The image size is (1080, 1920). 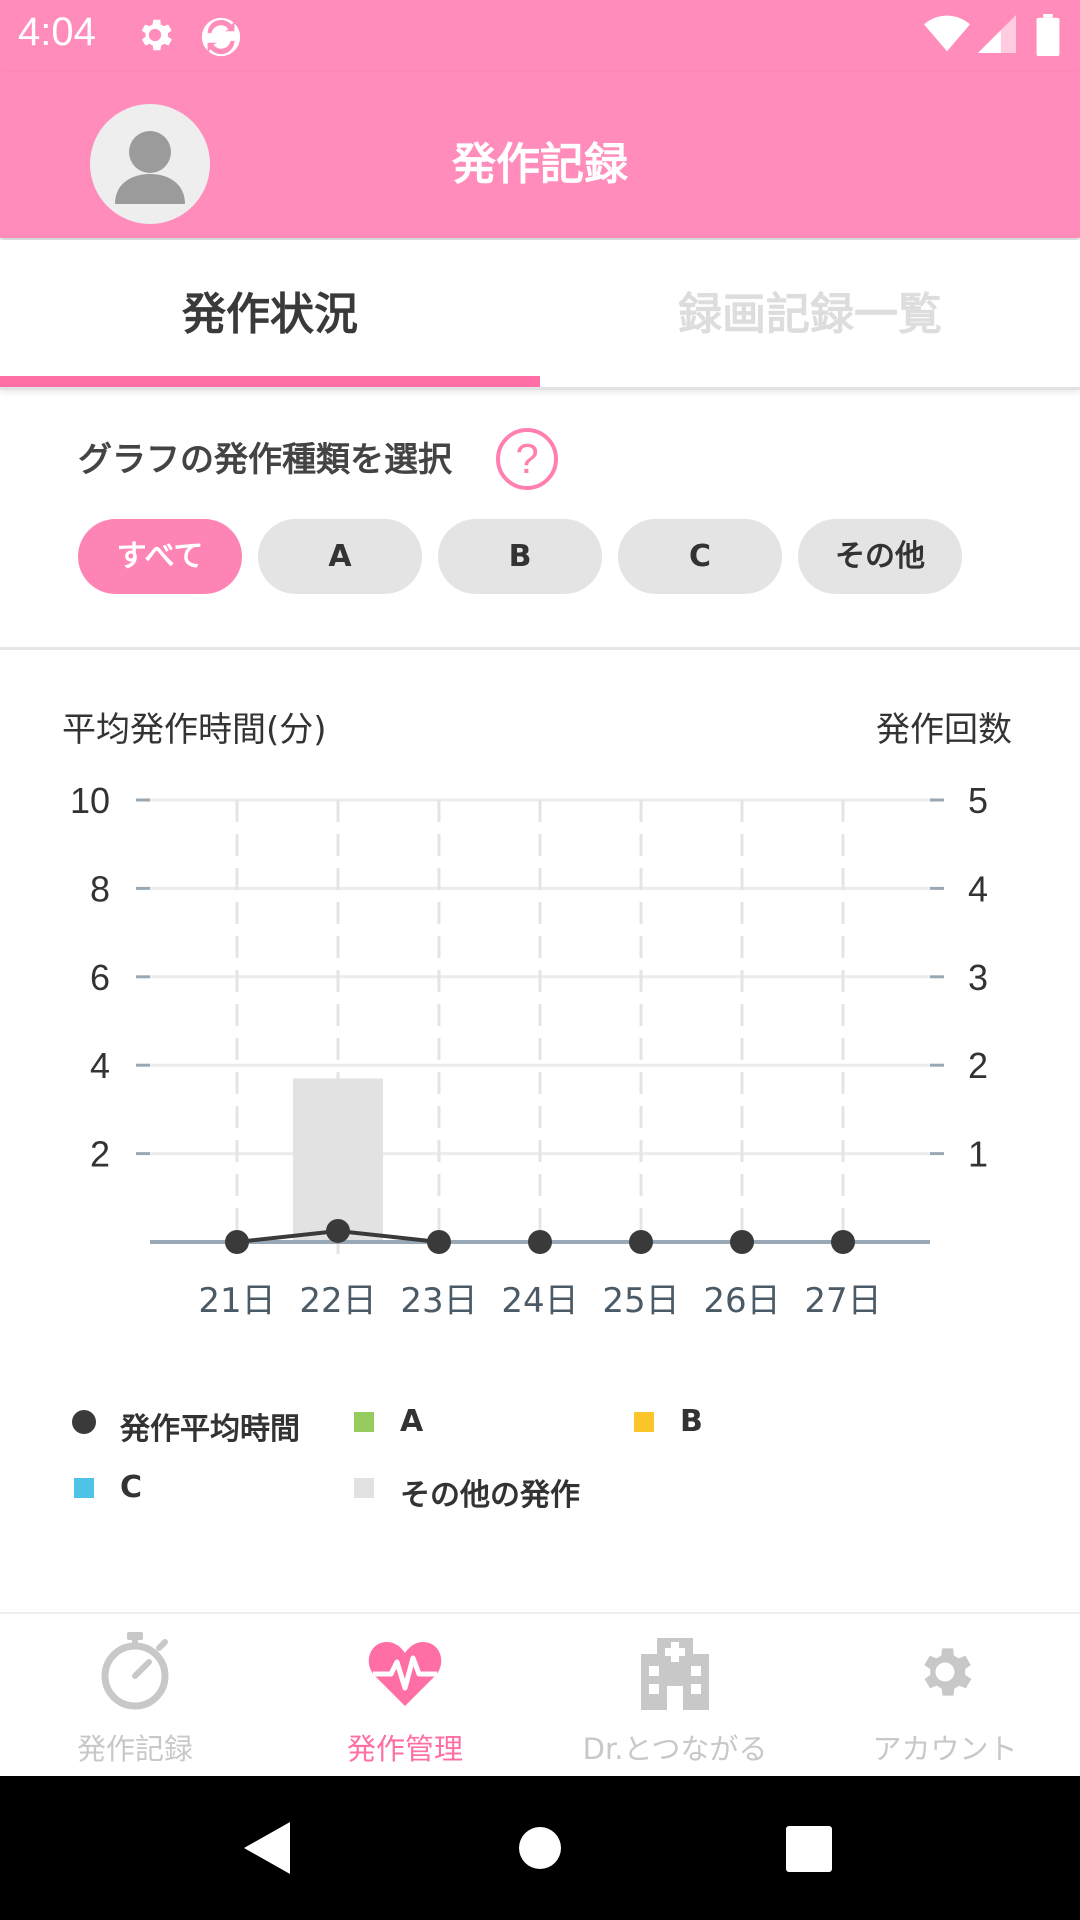 I want to click on heart-pulse-icon, so click(x=405, y=1674).